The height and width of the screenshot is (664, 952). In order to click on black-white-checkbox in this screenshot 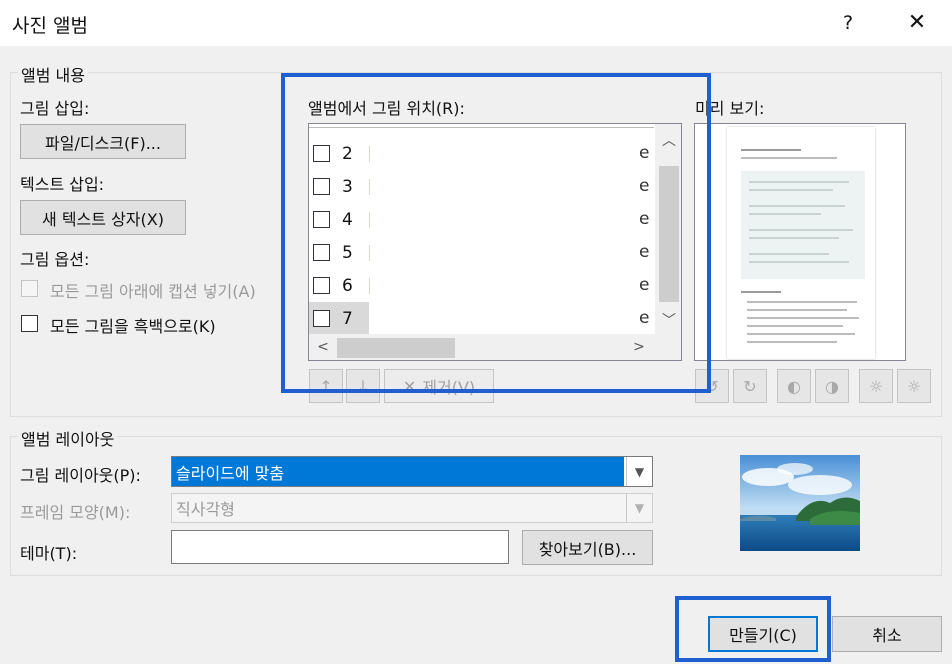, I will do `click(29, 323)`.